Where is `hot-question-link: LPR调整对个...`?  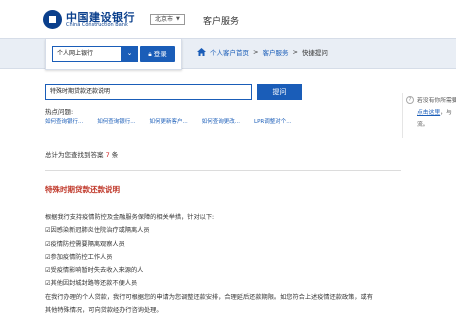
hot-question-link: LPR调整对个... is located at coordinates (272, 121).